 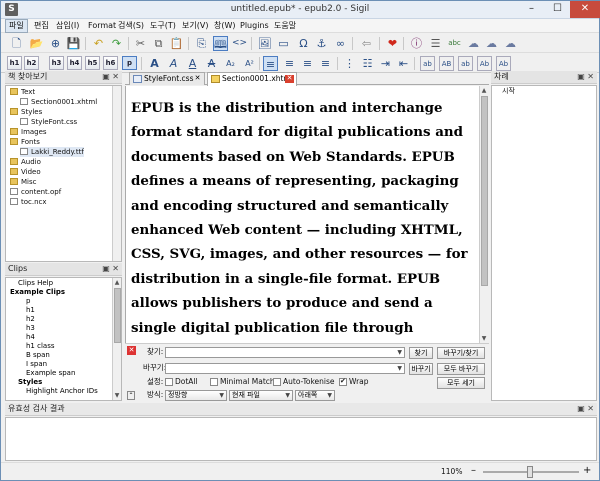 I want to click on file-item: toc.ncx, so click(x=28, y=202).